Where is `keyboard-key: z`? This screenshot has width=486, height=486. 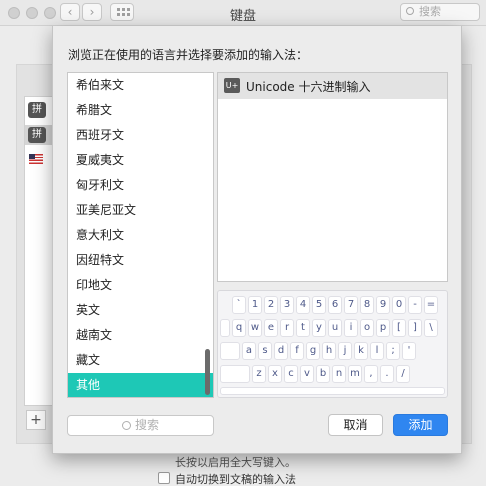 keyboard-key: z is located at coordinates (259, 374).